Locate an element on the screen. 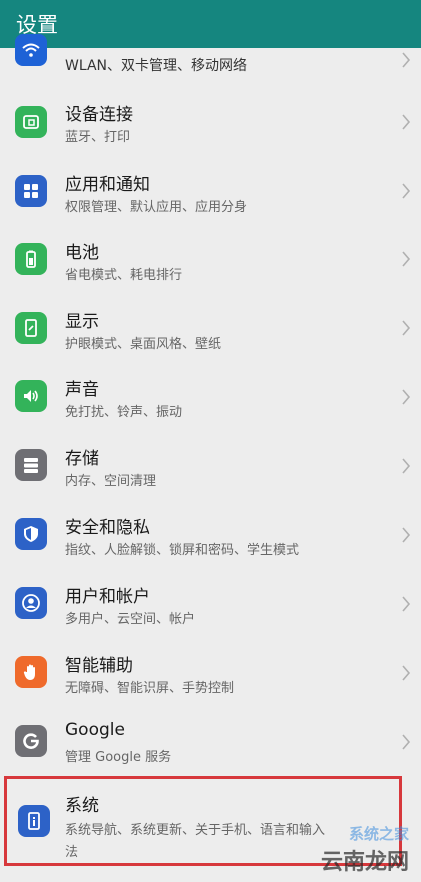 Image resolution: width=421 pixels, height=882 pixels. settings-item-subtitle: 护眼模式、桌面风格、壁纸 is located at coordinates (143, 344).